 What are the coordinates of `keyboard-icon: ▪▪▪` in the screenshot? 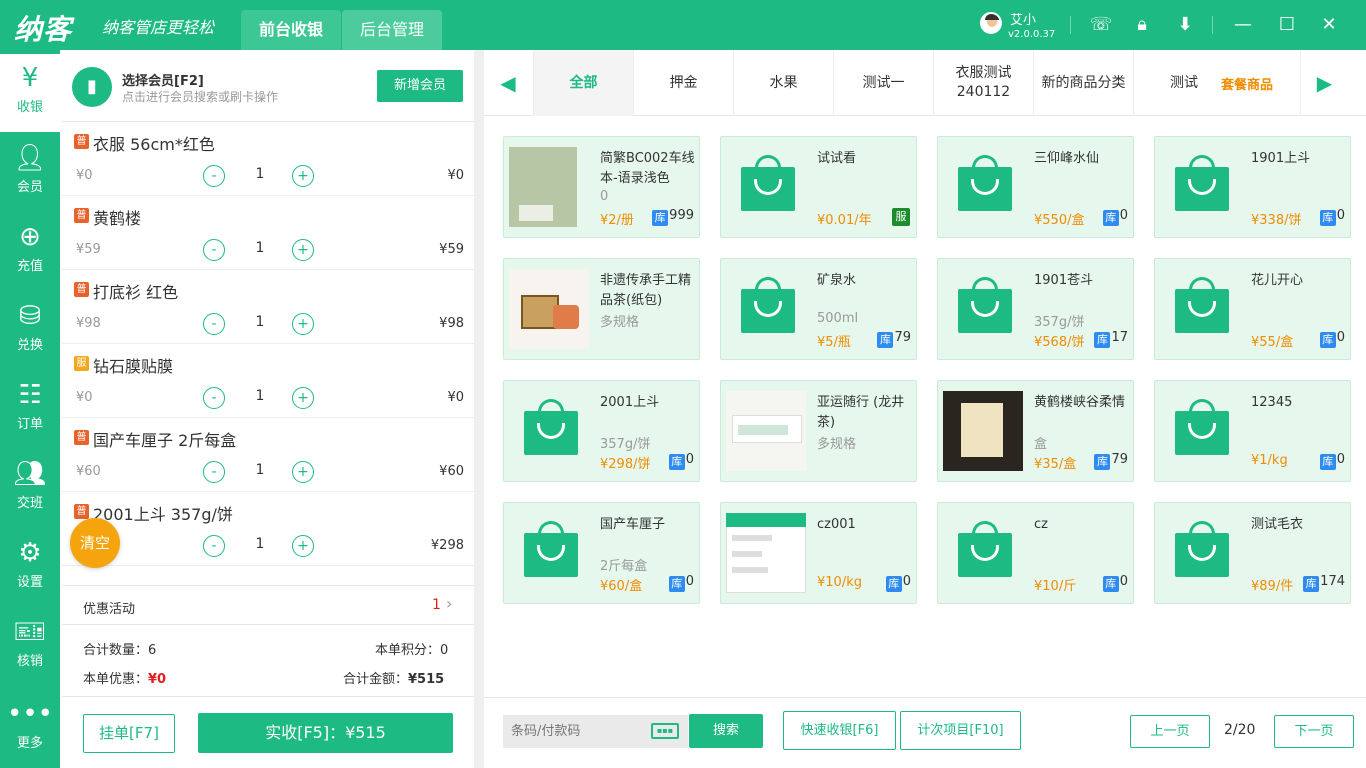 It's located at (665, 731).